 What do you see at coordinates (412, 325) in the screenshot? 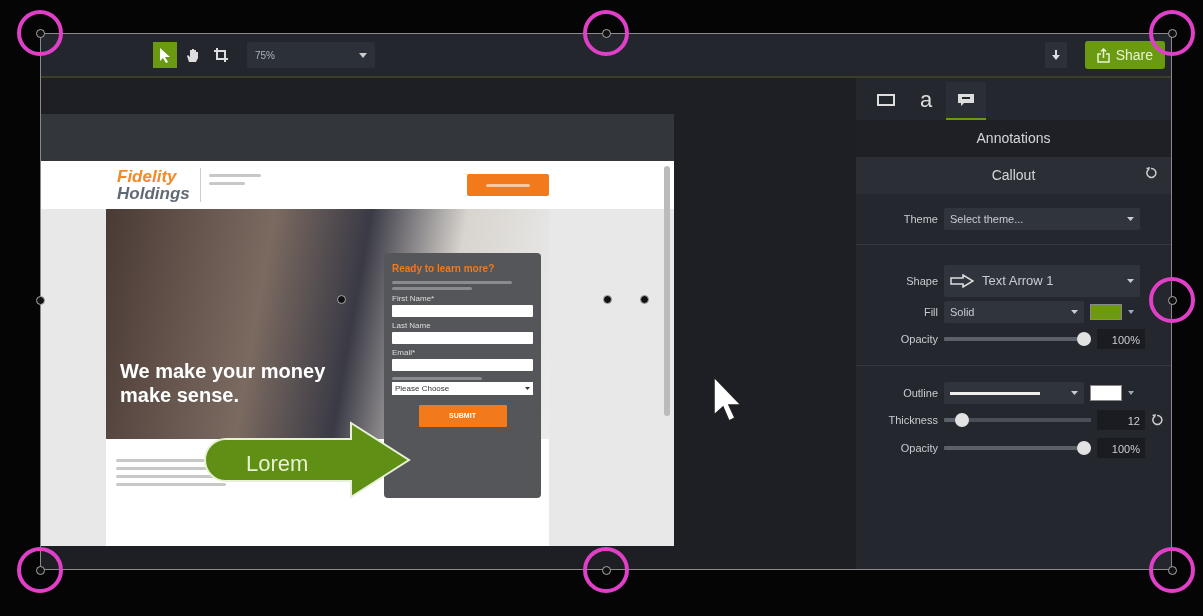
I see `field-label: Last Name` at bounding box center [412, 325].